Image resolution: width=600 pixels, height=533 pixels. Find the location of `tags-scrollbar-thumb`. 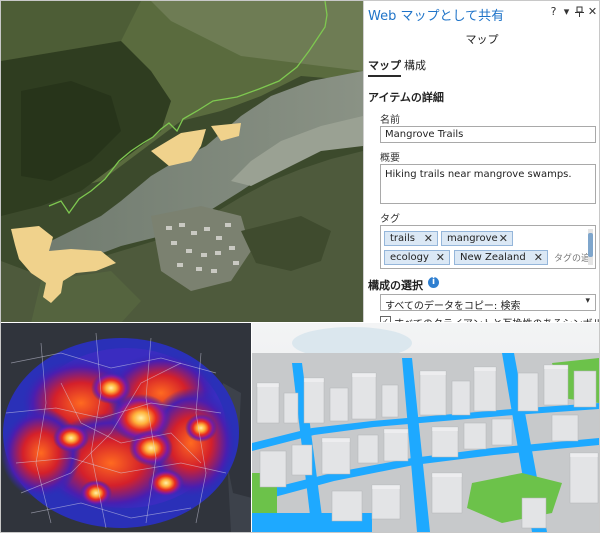

tags-scrollbar-thumb is located at coordinates (590, 245).